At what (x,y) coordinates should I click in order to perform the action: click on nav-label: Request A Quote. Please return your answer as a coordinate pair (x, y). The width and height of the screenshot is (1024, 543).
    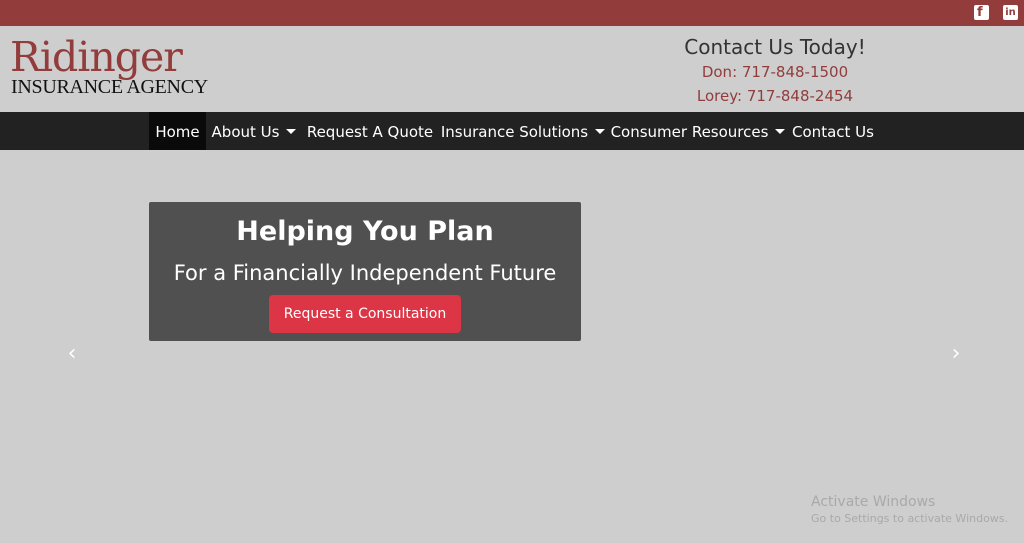
    Looking at the image, I should click on (370, 132).